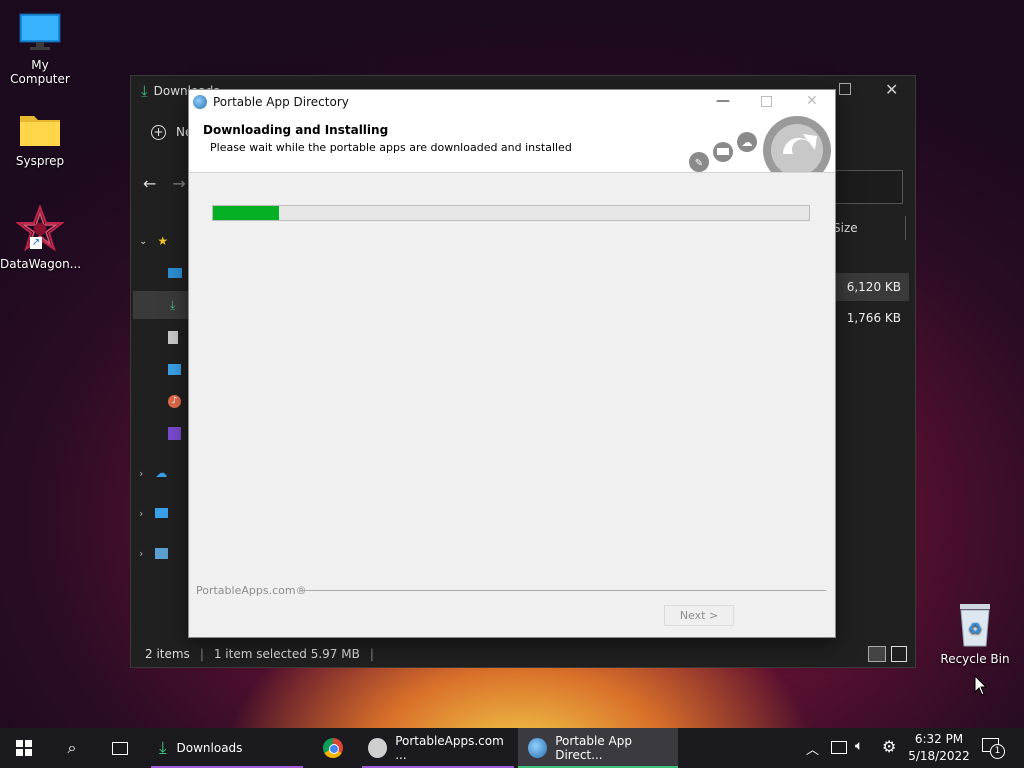  What do you see at coordinates (178, 183) in the screenshot?
I see `forward-arrow-icon: →` at bounding box center [178, 183].